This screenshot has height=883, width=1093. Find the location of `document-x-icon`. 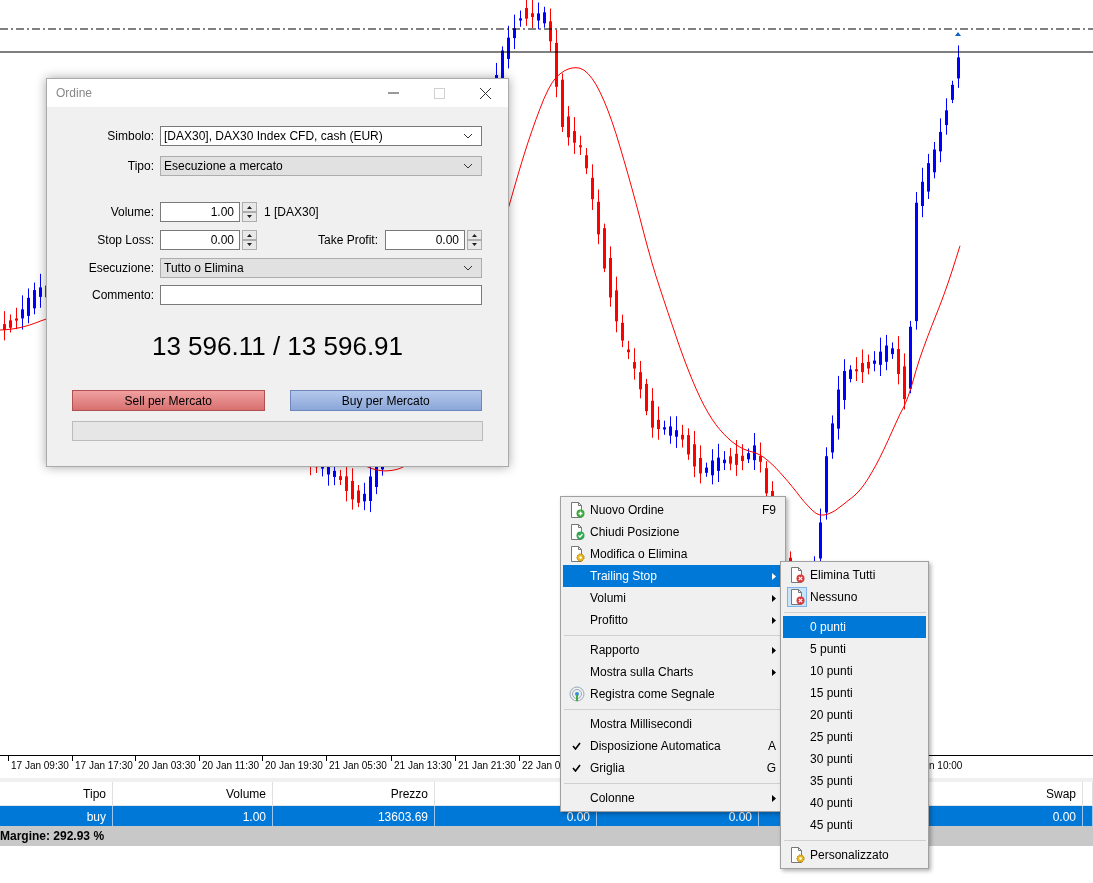

document-x-icon is located at coordinates (796, 575).